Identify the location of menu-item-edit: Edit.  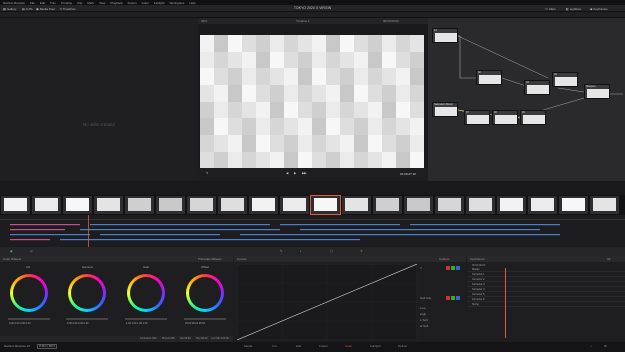
(42, 3).